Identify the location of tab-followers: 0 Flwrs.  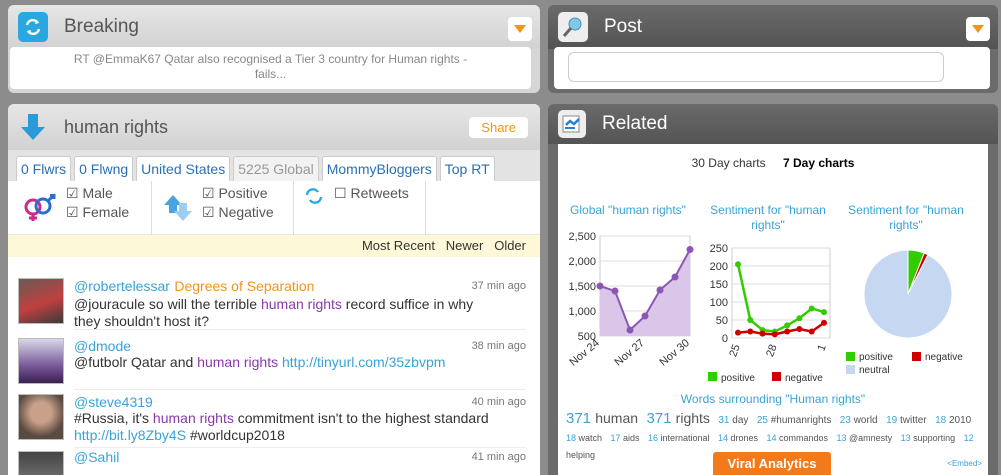
(44, 168).